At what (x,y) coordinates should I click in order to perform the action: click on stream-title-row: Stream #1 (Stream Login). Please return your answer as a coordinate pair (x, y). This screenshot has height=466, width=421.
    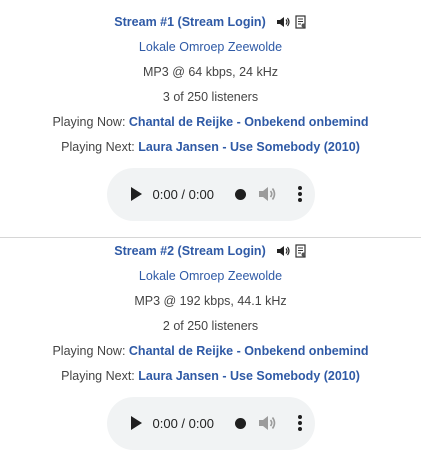
    Looking at the image, I should click on (210, 22).